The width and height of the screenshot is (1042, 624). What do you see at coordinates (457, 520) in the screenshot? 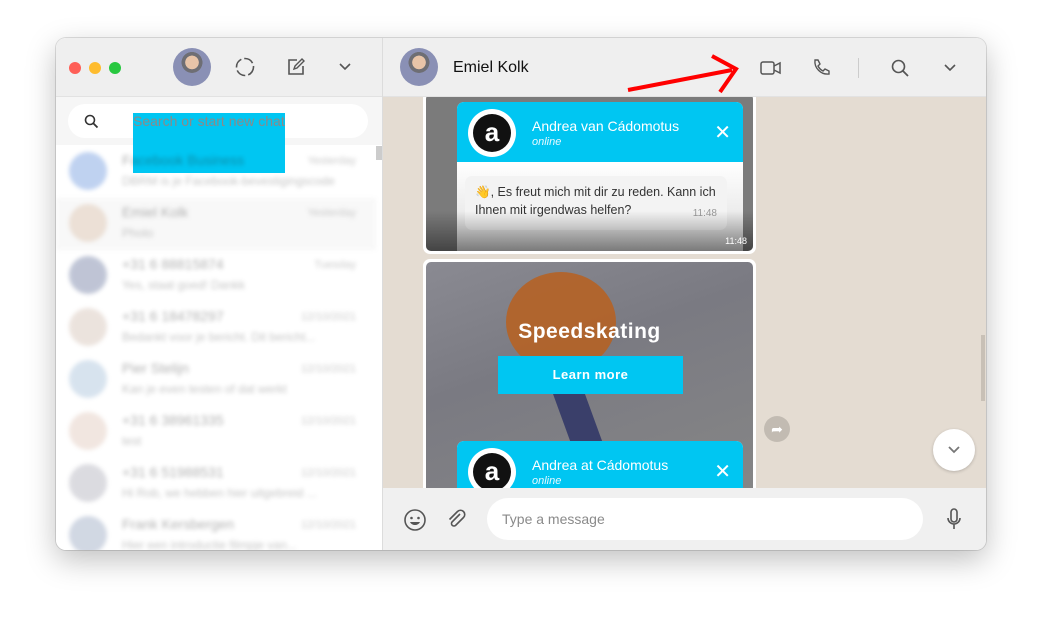
I see `attach-icon` at bounding box center [457, 520].